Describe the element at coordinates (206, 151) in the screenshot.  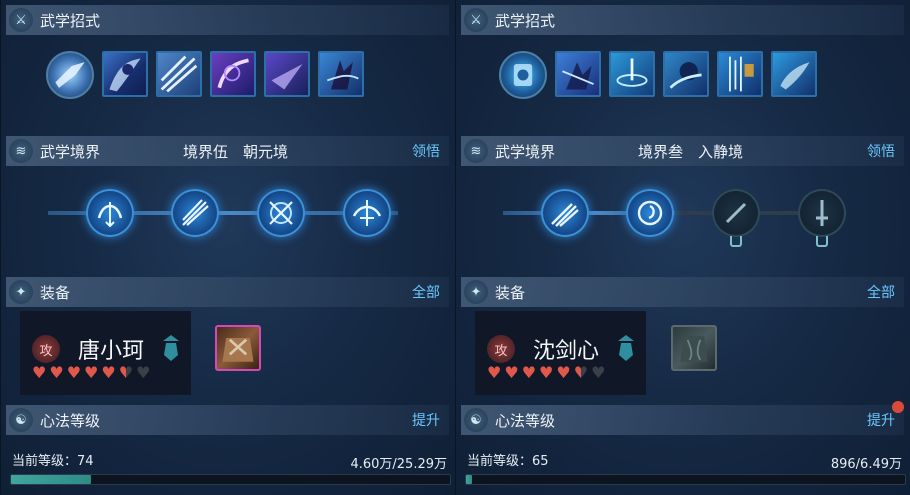
I see `realm-level: 境界伍` at that location.